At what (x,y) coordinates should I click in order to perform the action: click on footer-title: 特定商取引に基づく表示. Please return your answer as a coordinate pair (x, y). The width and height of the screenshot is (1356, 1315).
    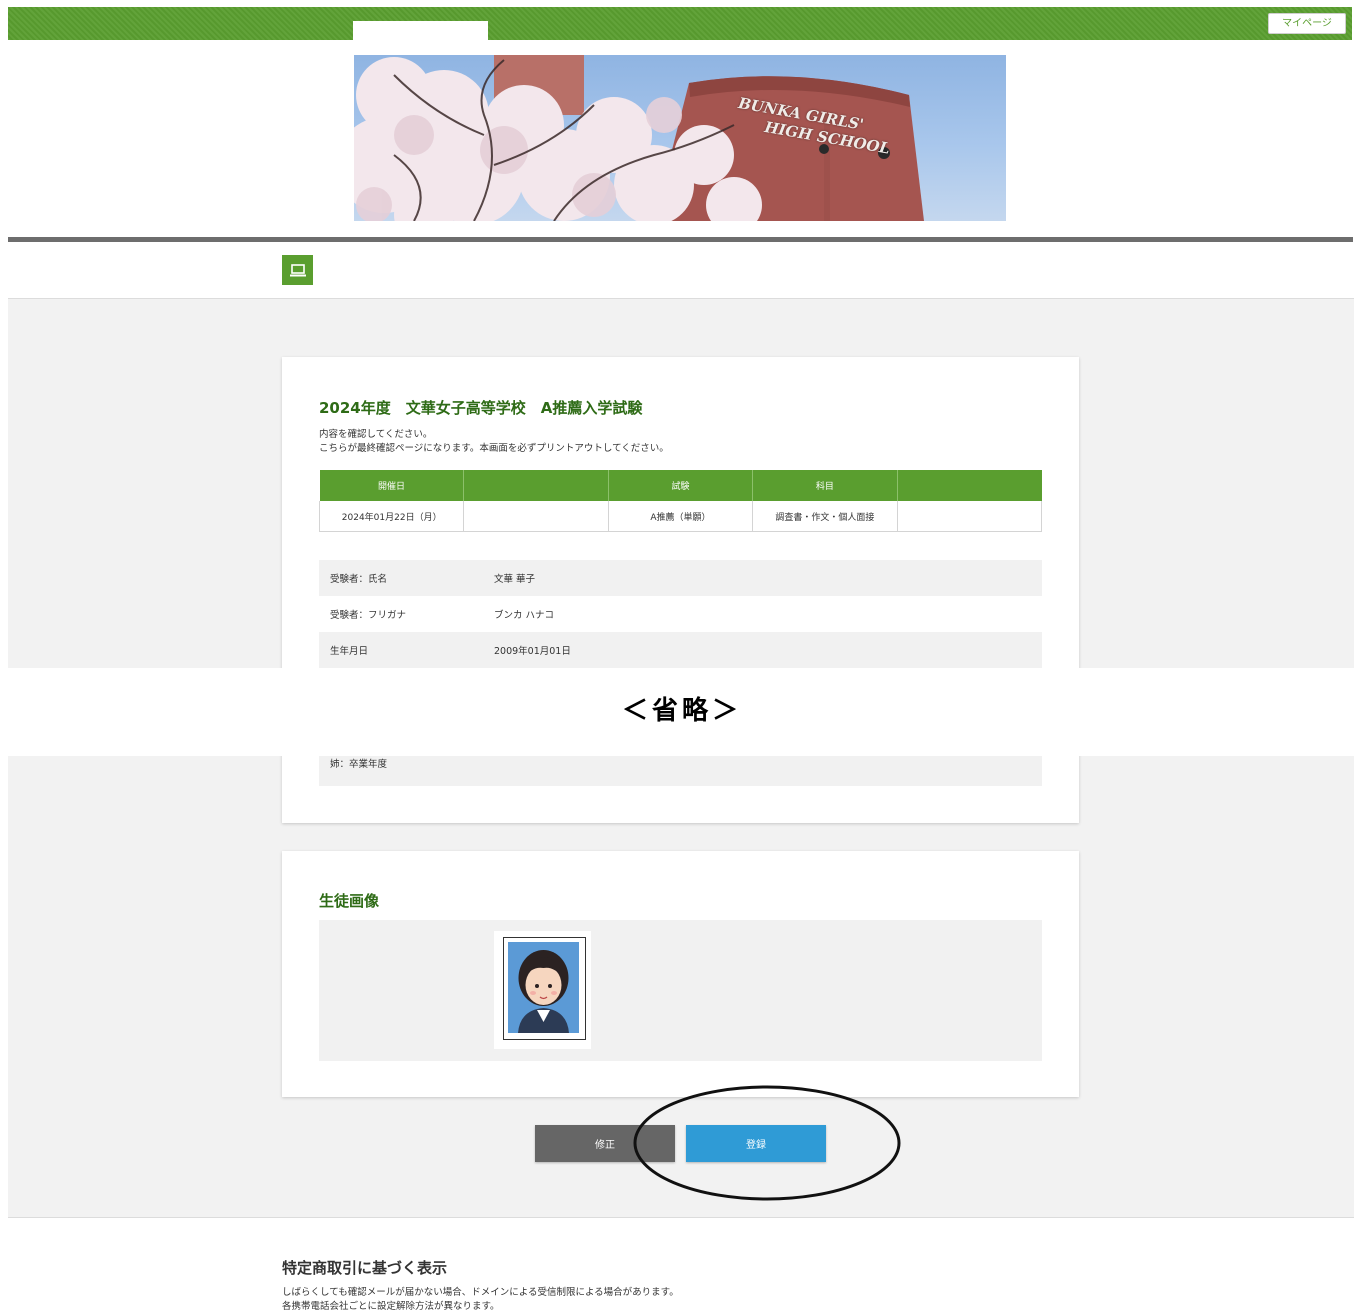
    Looking at the image, I should click on (365, 1268).